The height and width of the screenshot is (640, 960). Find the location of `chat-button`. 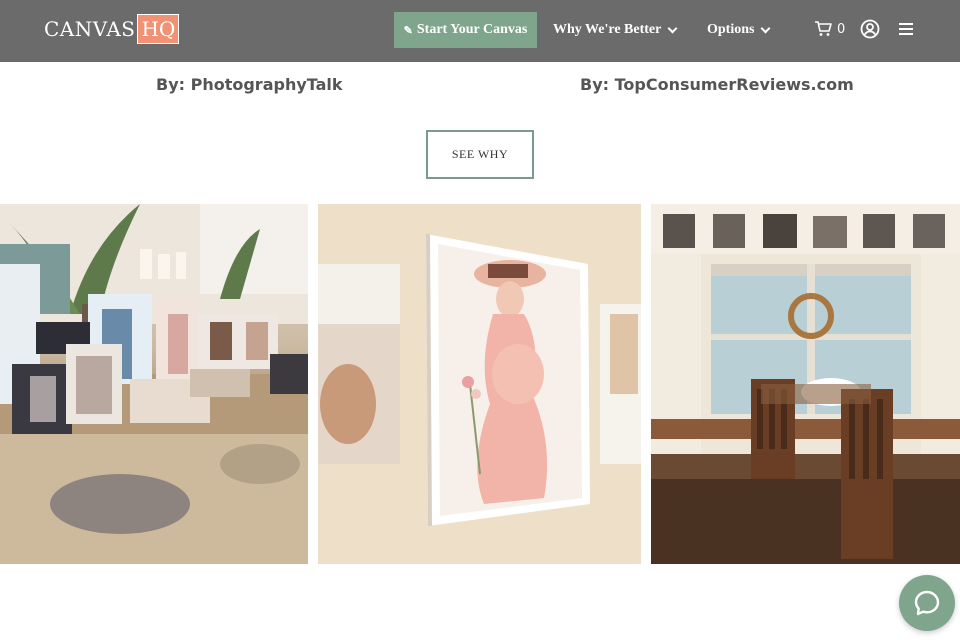

chat-button is located at coordinates (927, 603).